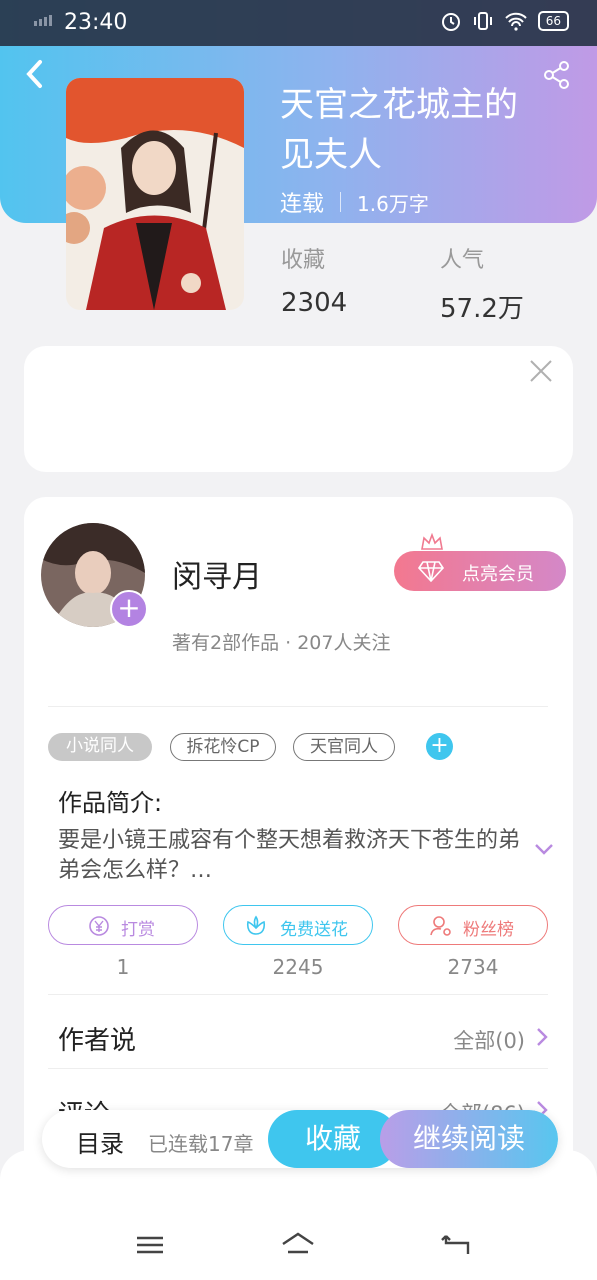 The image size is (597, 1280). What do you see at coordinates (482, 309) in the screenshot?
I see `popularity-value: 57.2万` at bounding box center [482, 309].